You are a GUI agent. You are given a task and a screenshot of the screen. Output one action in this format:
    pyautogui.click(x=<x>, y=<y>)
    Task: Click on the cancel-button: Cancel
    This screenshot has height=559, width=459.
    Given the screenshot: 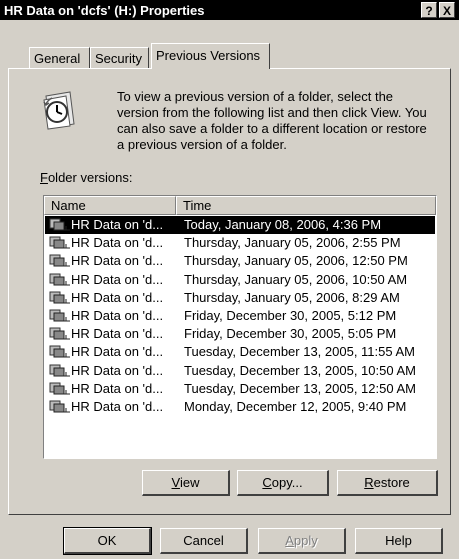 What is the action you would take?
    pyautogui.click(x=204, y=541)
    